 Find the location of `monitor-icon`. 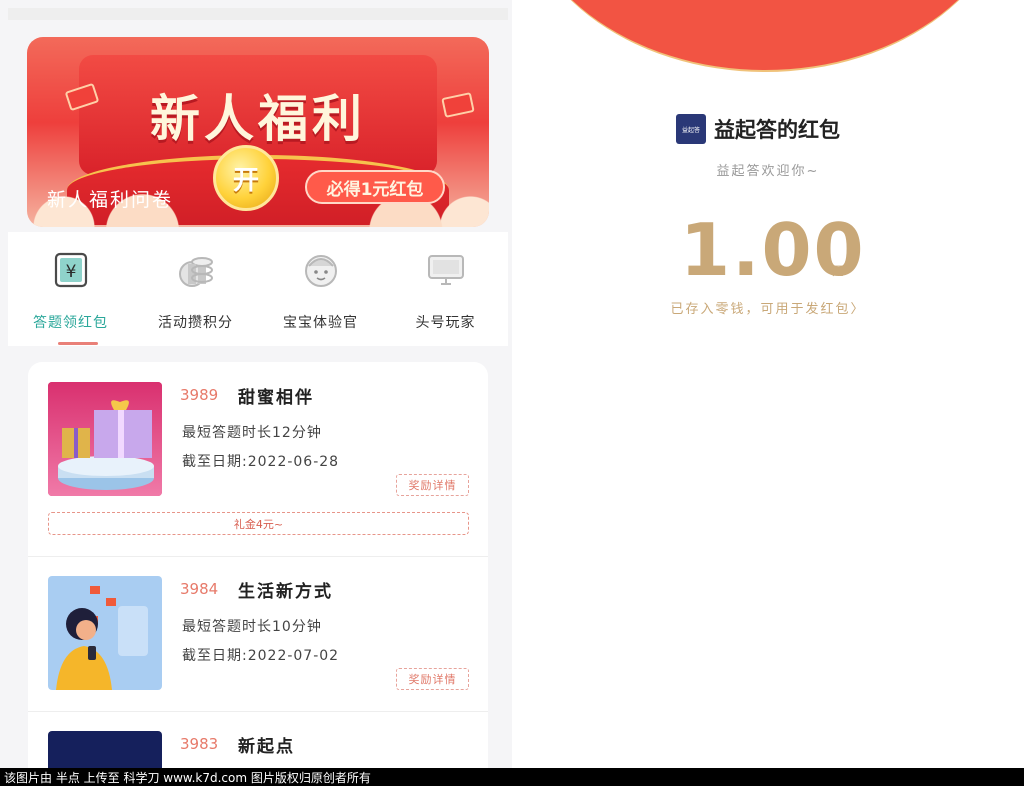

monitor-icon is located at coordinates (446, 270).